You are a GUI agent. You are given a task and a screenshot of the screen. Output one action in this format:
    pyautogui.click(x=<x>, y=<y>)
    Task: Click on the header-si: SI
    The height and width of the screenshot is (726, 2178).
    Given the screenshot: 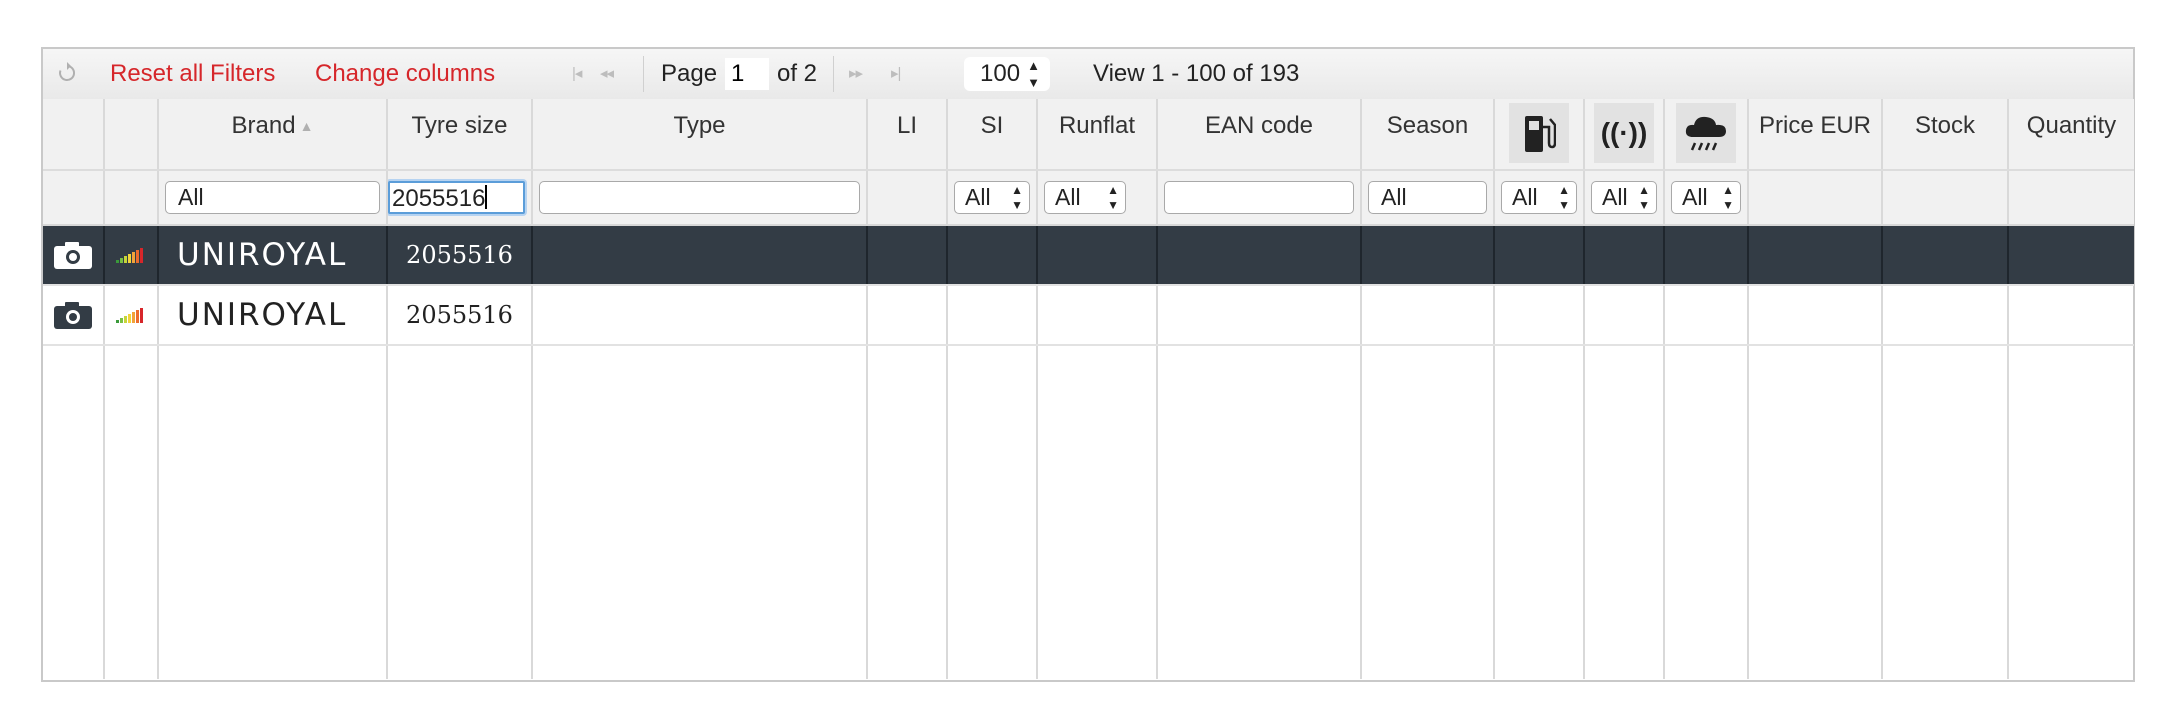 What is the action you would take?
    pyautogui.click(x=992, y=135)
    